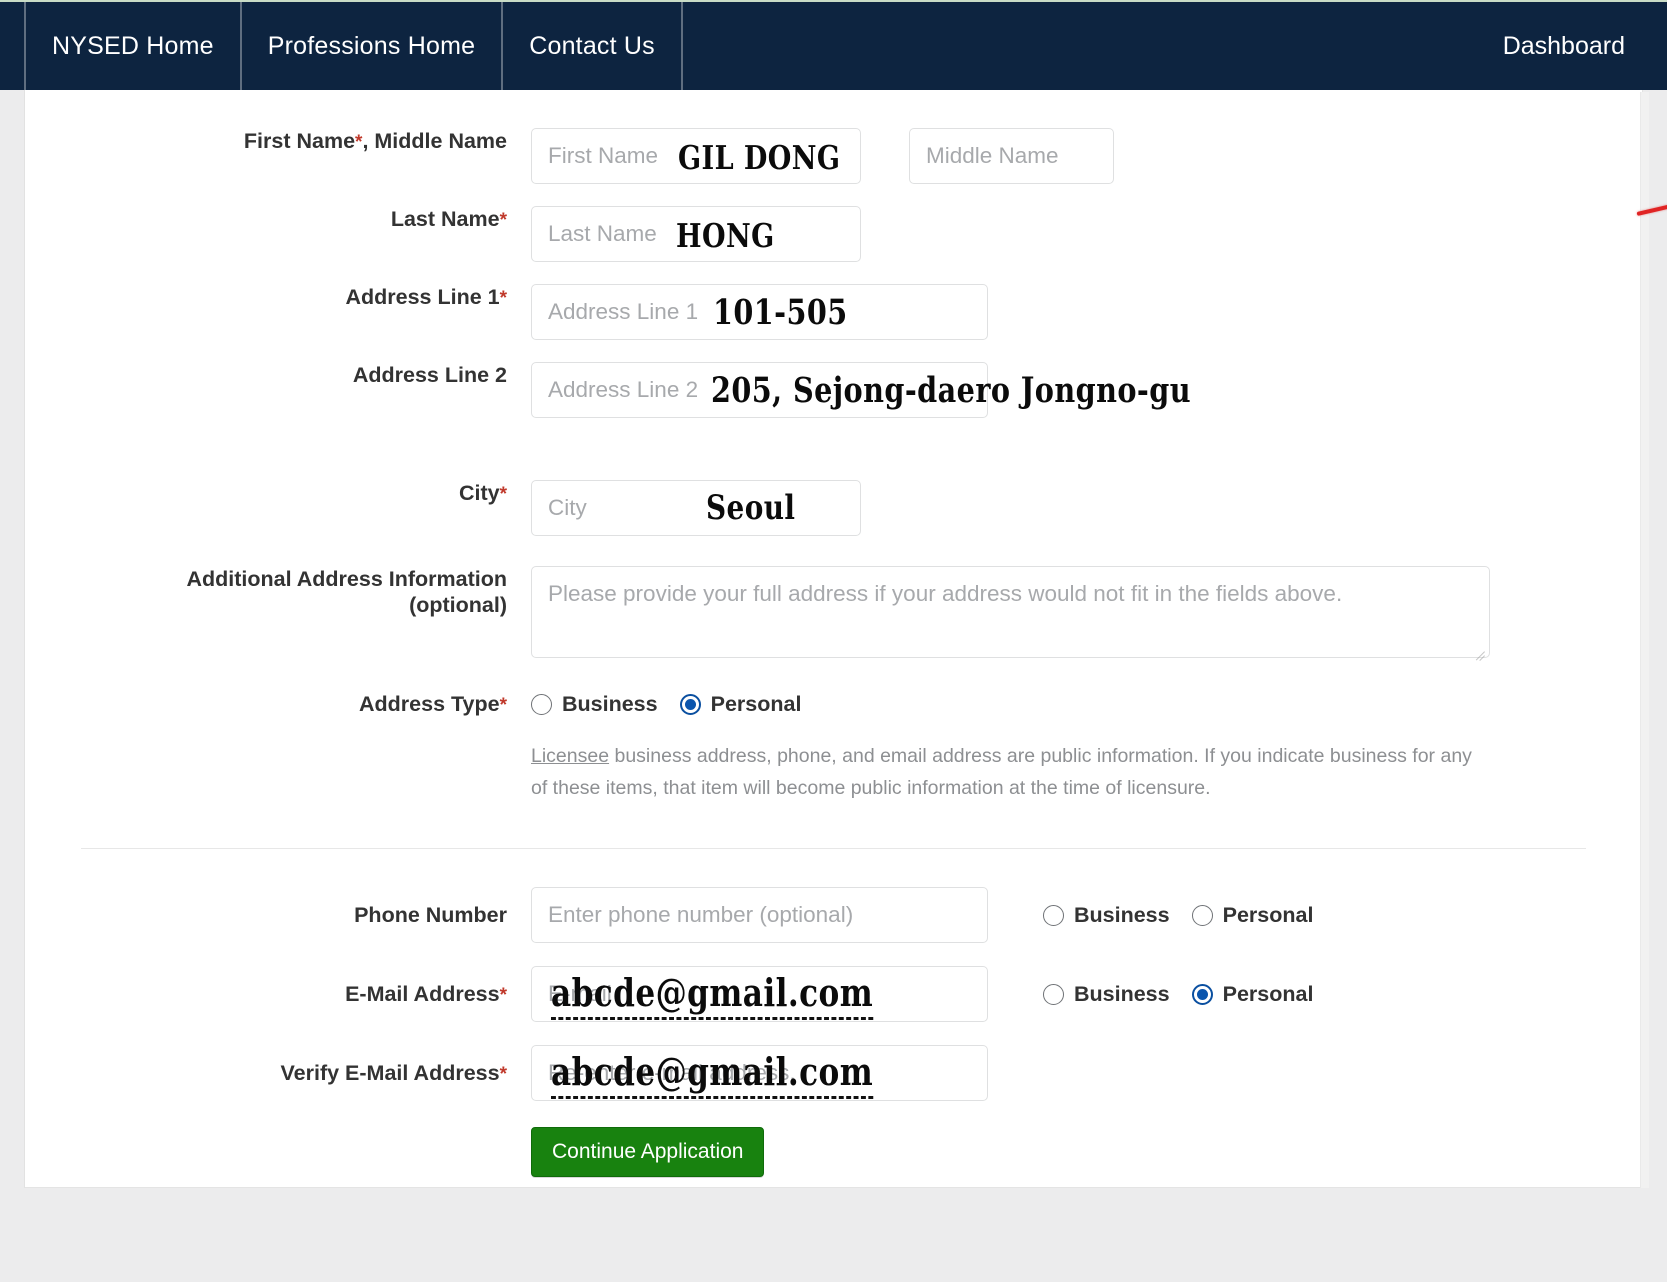 Image resolution: width=1667 pixels, height=1282 pixels. What do you see at coordinates (580, 994) in the screenshot?
I see `email-address-placeholder: E-mail` at bounding box center [580, 994].